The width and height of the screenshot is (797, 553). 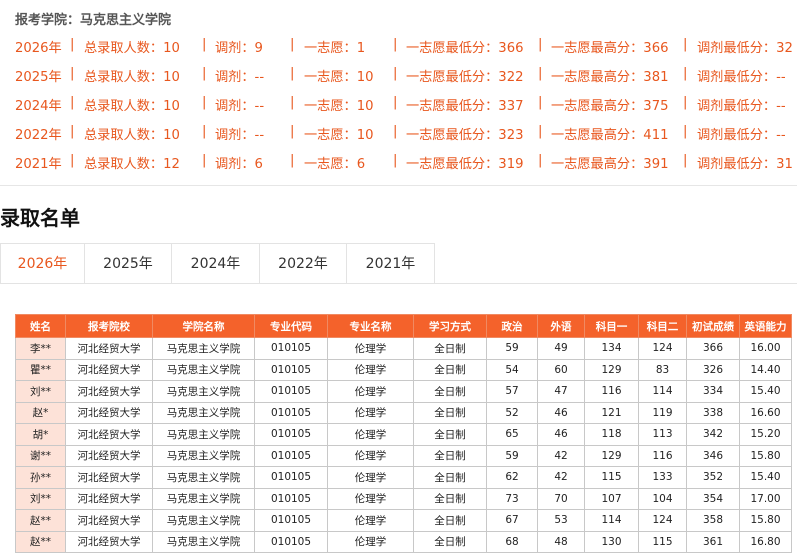 What do you see at coordinates (611, 477) in the screenshot?
I see `table-cell: 115` at bounding box center [611, 477].